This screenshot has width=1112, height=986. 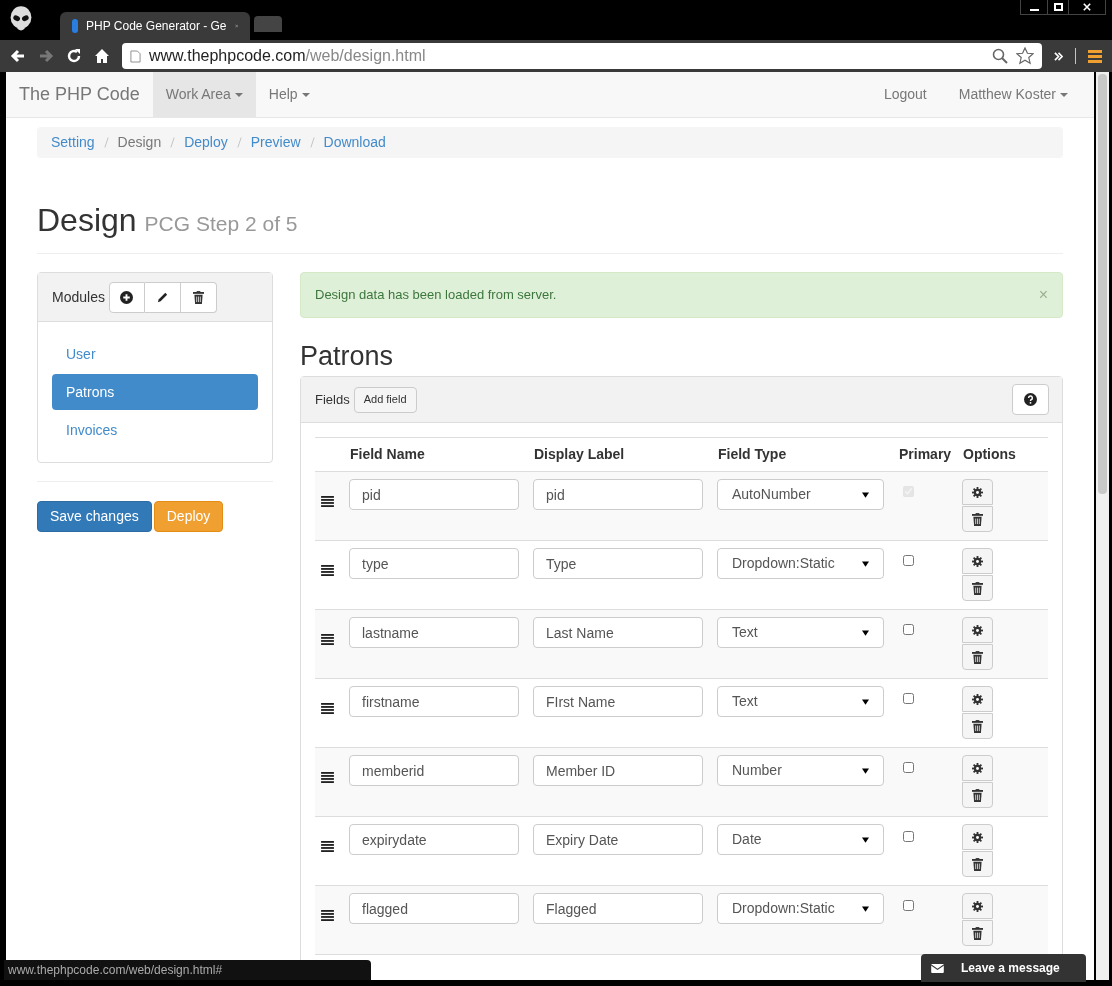 I want to click on field-type-select: AutoNumber, so click(x=800, y=494).